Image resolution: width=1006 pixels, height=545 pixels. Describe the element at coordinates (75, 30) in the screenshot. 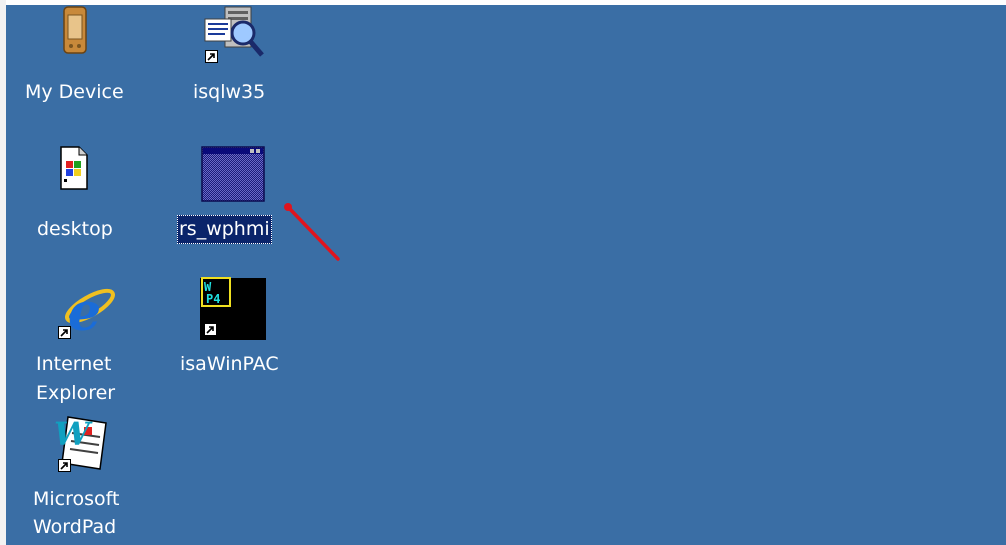

I see `pda-device-icon` at that location.